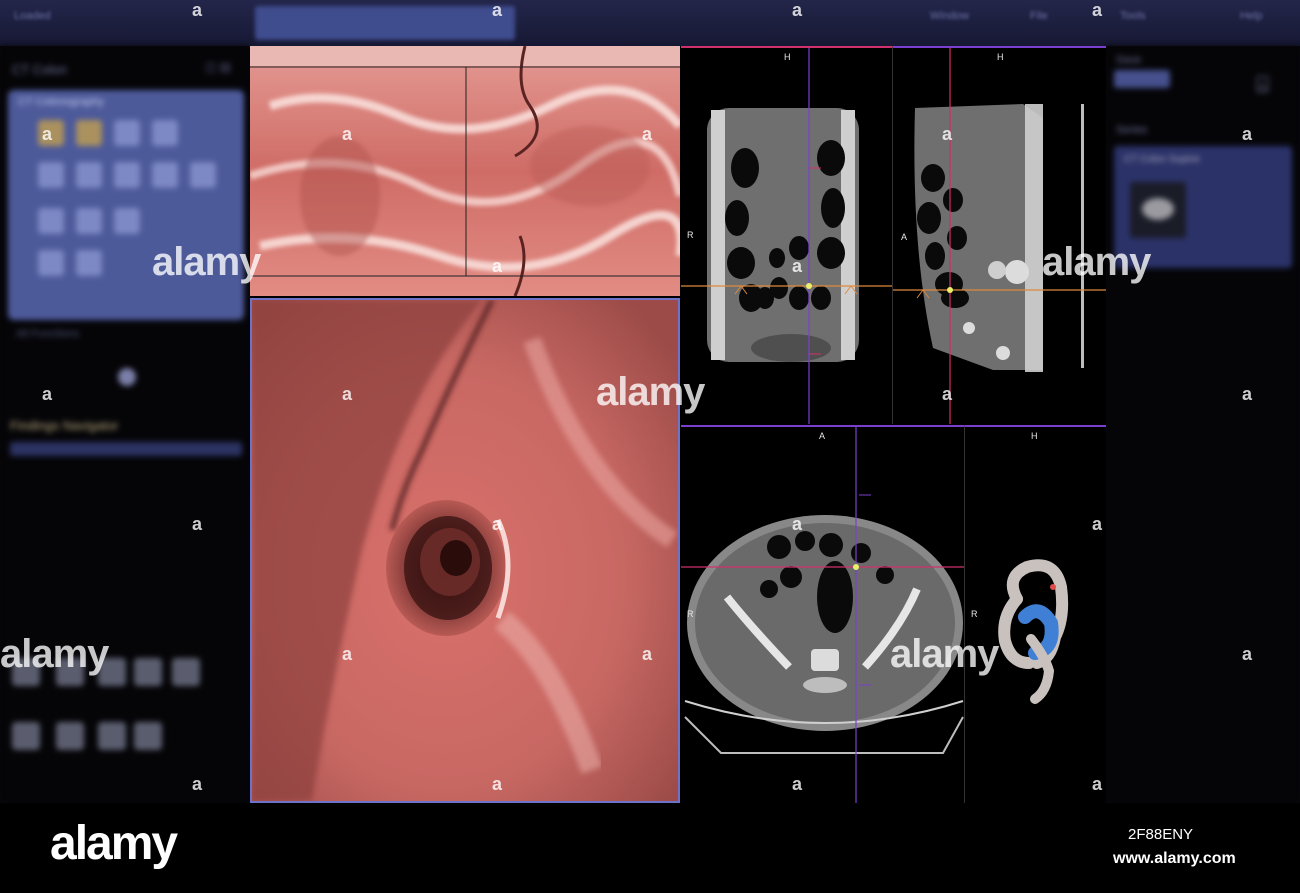  I want to click on panel-menu-icon: ◫ ▤, so click(218, 67).